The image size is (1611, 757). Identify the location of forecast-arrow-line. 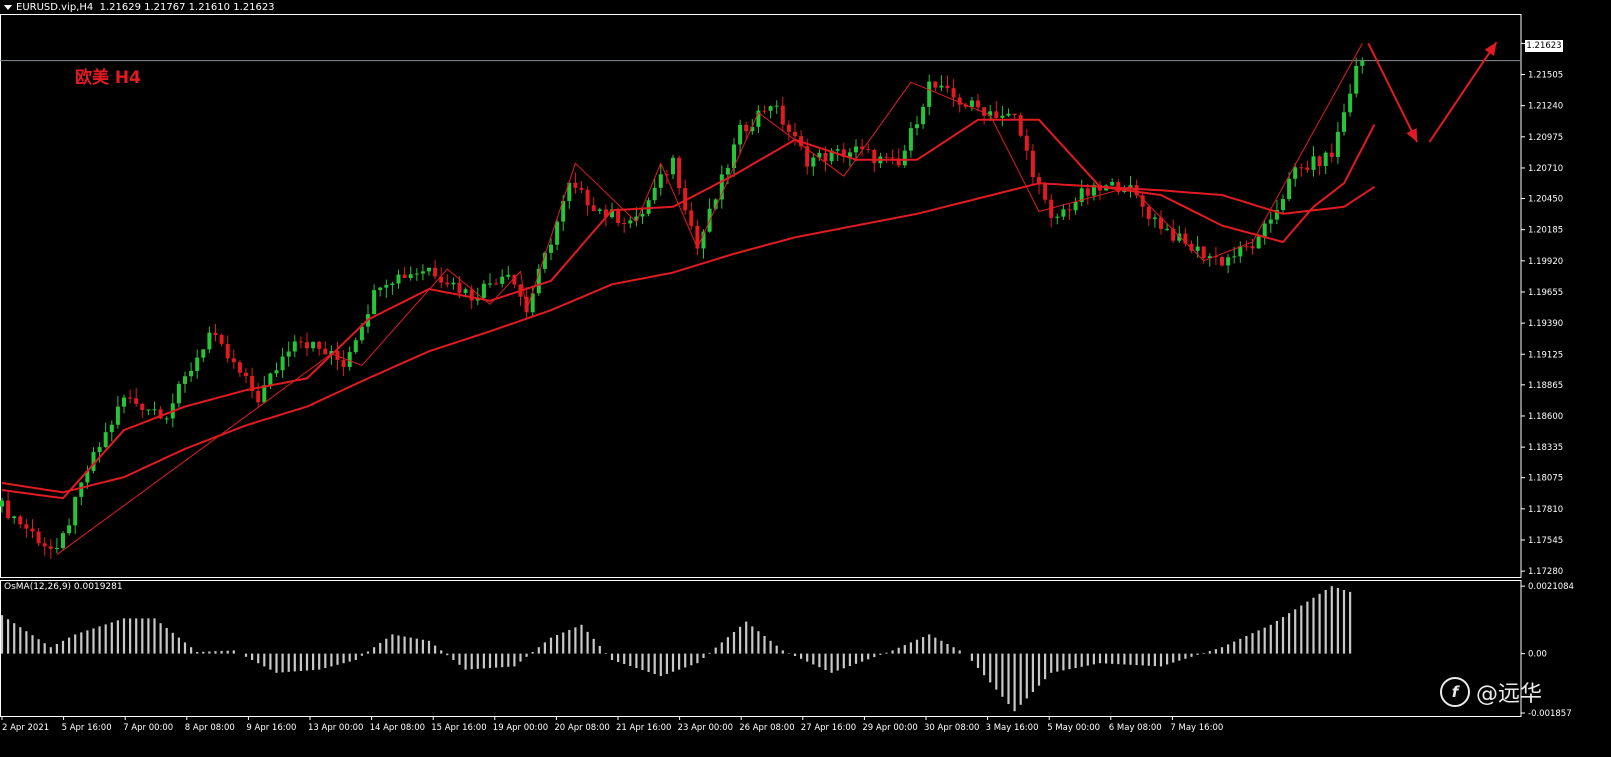
(1393, 92).